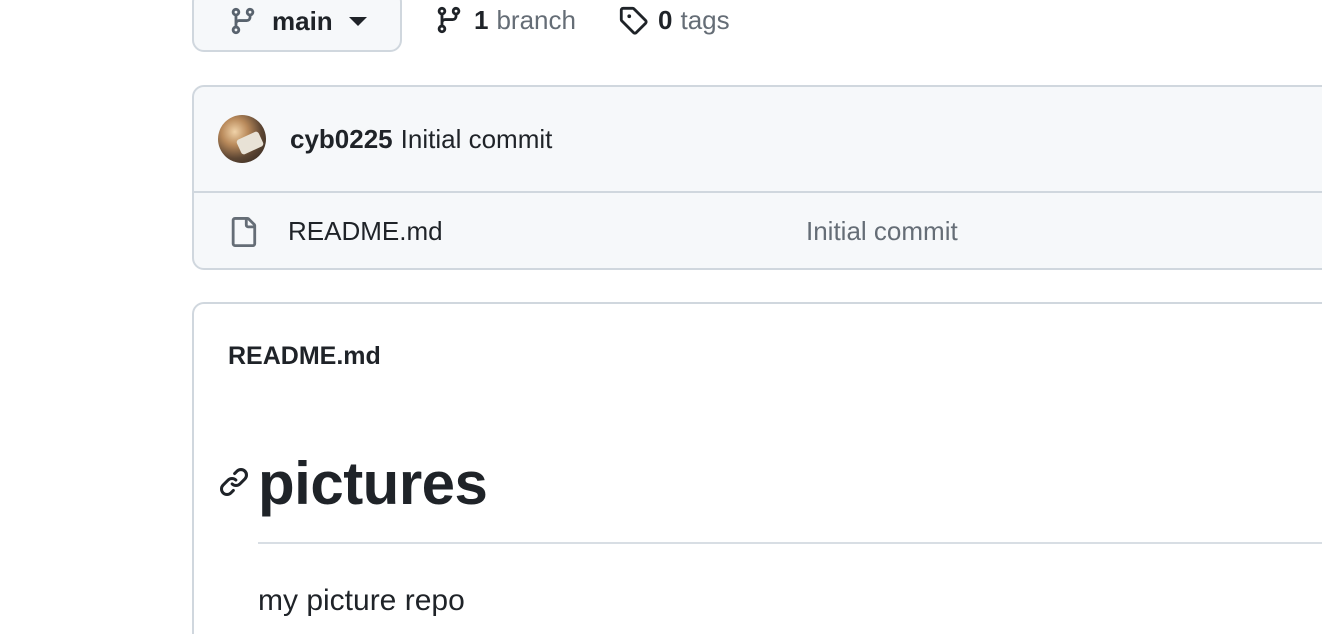 Image resolution: width=1322 pixels, height=634 pixels. Describe the element at coordinates (882, 231) in the screenshot. I see `file-commit-message-link: Initial commit` at that location.